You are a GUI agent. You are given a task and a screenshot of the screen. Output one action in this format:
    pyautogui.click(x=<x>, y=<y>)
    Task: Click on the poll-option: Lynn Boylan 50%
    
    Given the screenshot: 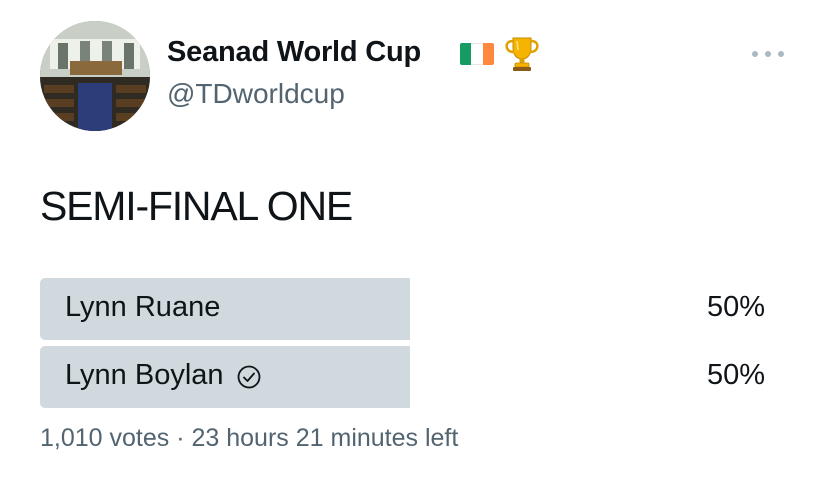 What is the action you would take?
    pyautogui.click(x=410, y=377)
    